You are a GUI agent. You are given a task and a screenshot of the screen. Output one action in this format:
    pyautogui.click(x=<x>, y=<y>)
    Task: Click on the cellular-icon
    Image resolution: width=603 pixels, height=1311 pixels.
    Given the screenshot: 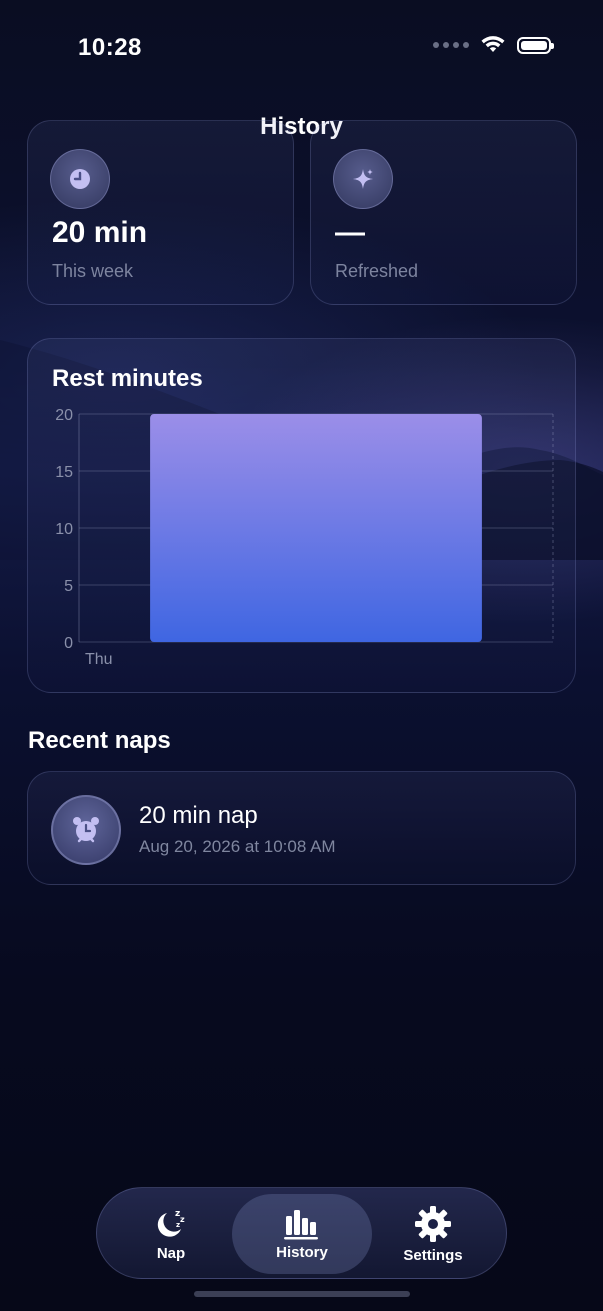 What is the action you would take?
    pyautogui.click(x=451, y=45)
    